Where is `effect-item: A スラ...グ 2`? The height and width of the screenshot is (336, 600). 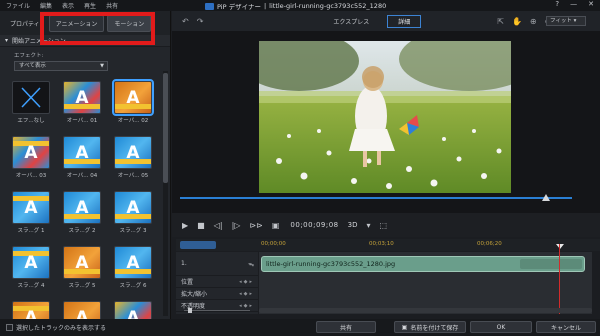 effect-item: A スラ...グ 2 is located at coordinates (82, 212).